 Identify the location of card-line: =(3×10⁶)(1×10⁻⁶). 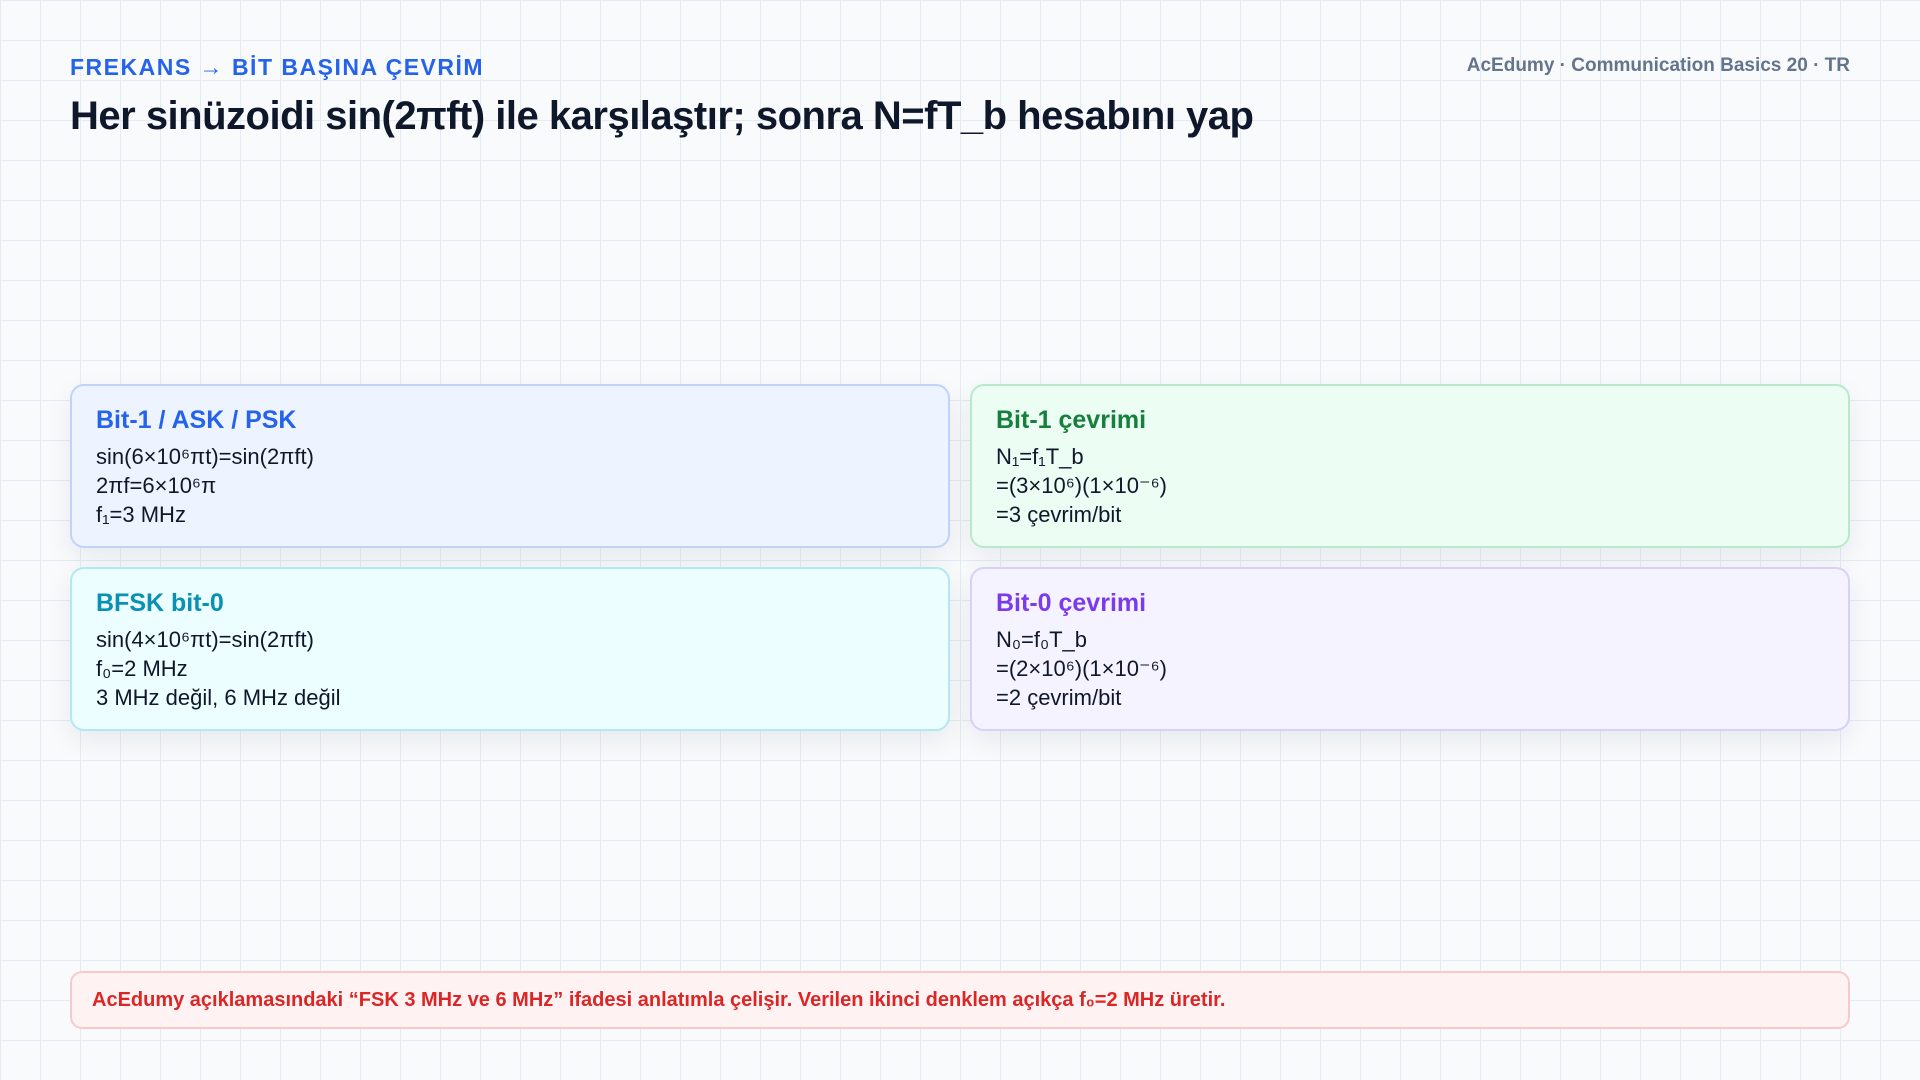
(1081, 485).